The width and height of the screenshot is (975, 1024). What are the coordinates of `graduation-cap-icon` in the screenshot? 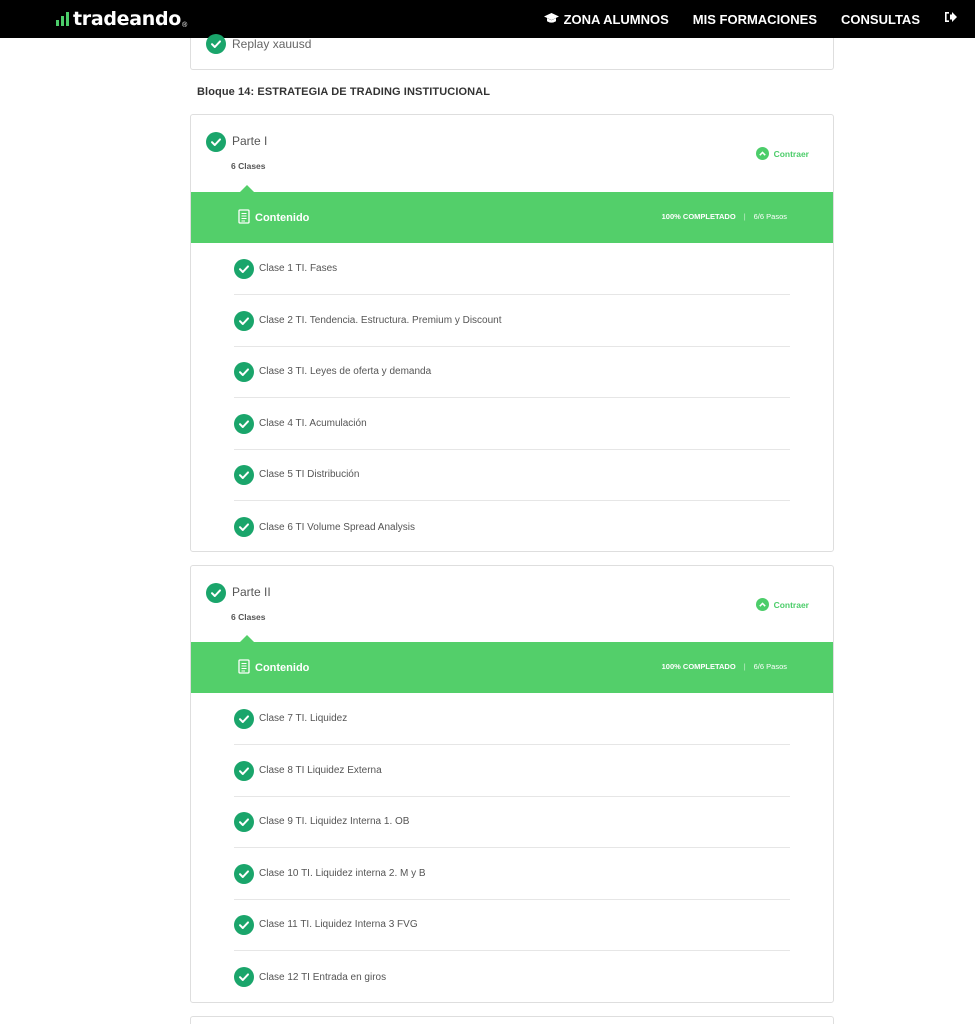 It's located at (551, 19).